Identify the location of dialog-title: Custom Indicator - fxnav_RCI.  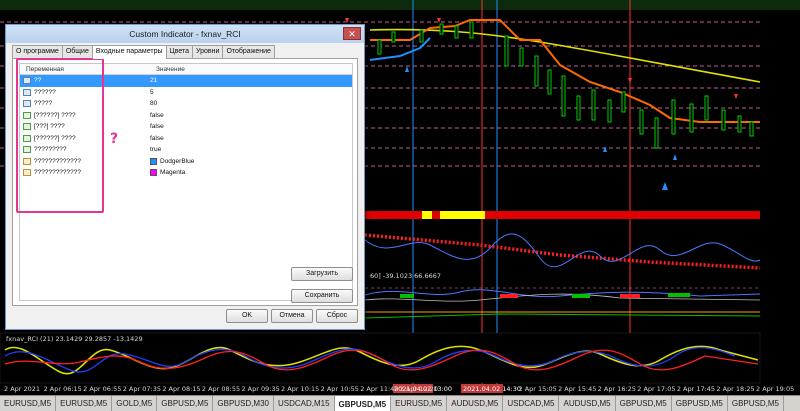
(185, 34).